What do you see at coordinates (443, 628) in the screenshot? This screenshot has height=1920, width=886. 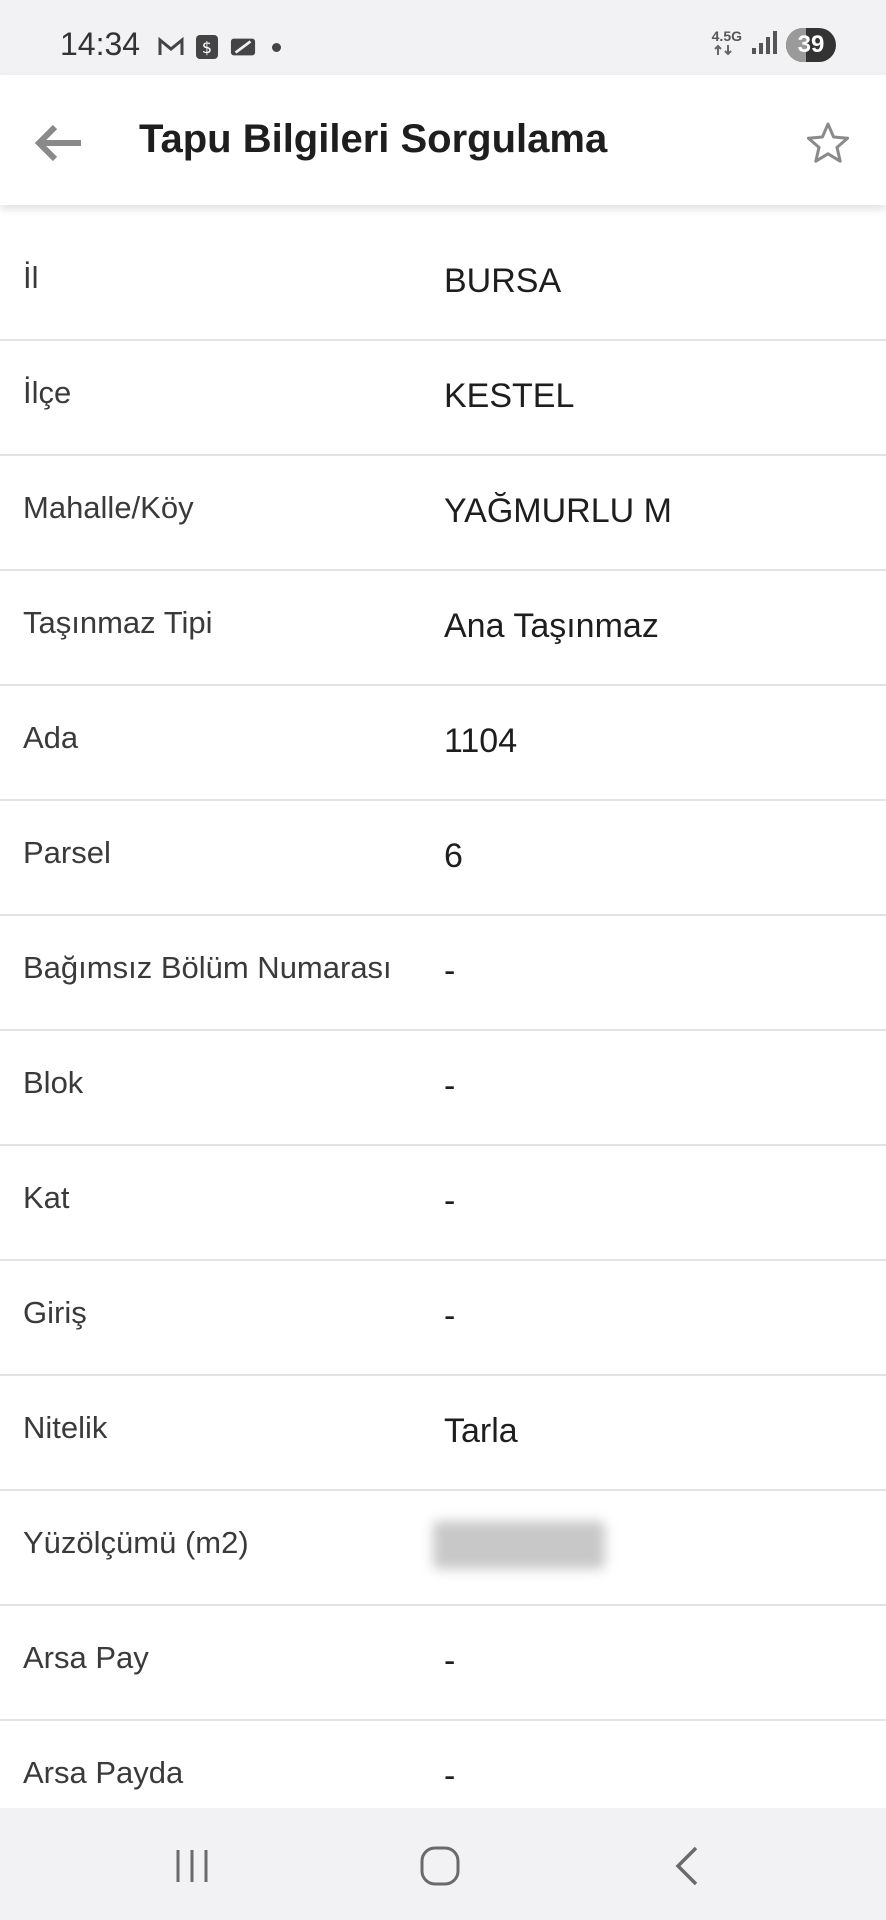 I see `field-row-tasinmaz-tipi: Taşınmaz Tipi Ana Taşınmaz` at bounding box center [443, 628].